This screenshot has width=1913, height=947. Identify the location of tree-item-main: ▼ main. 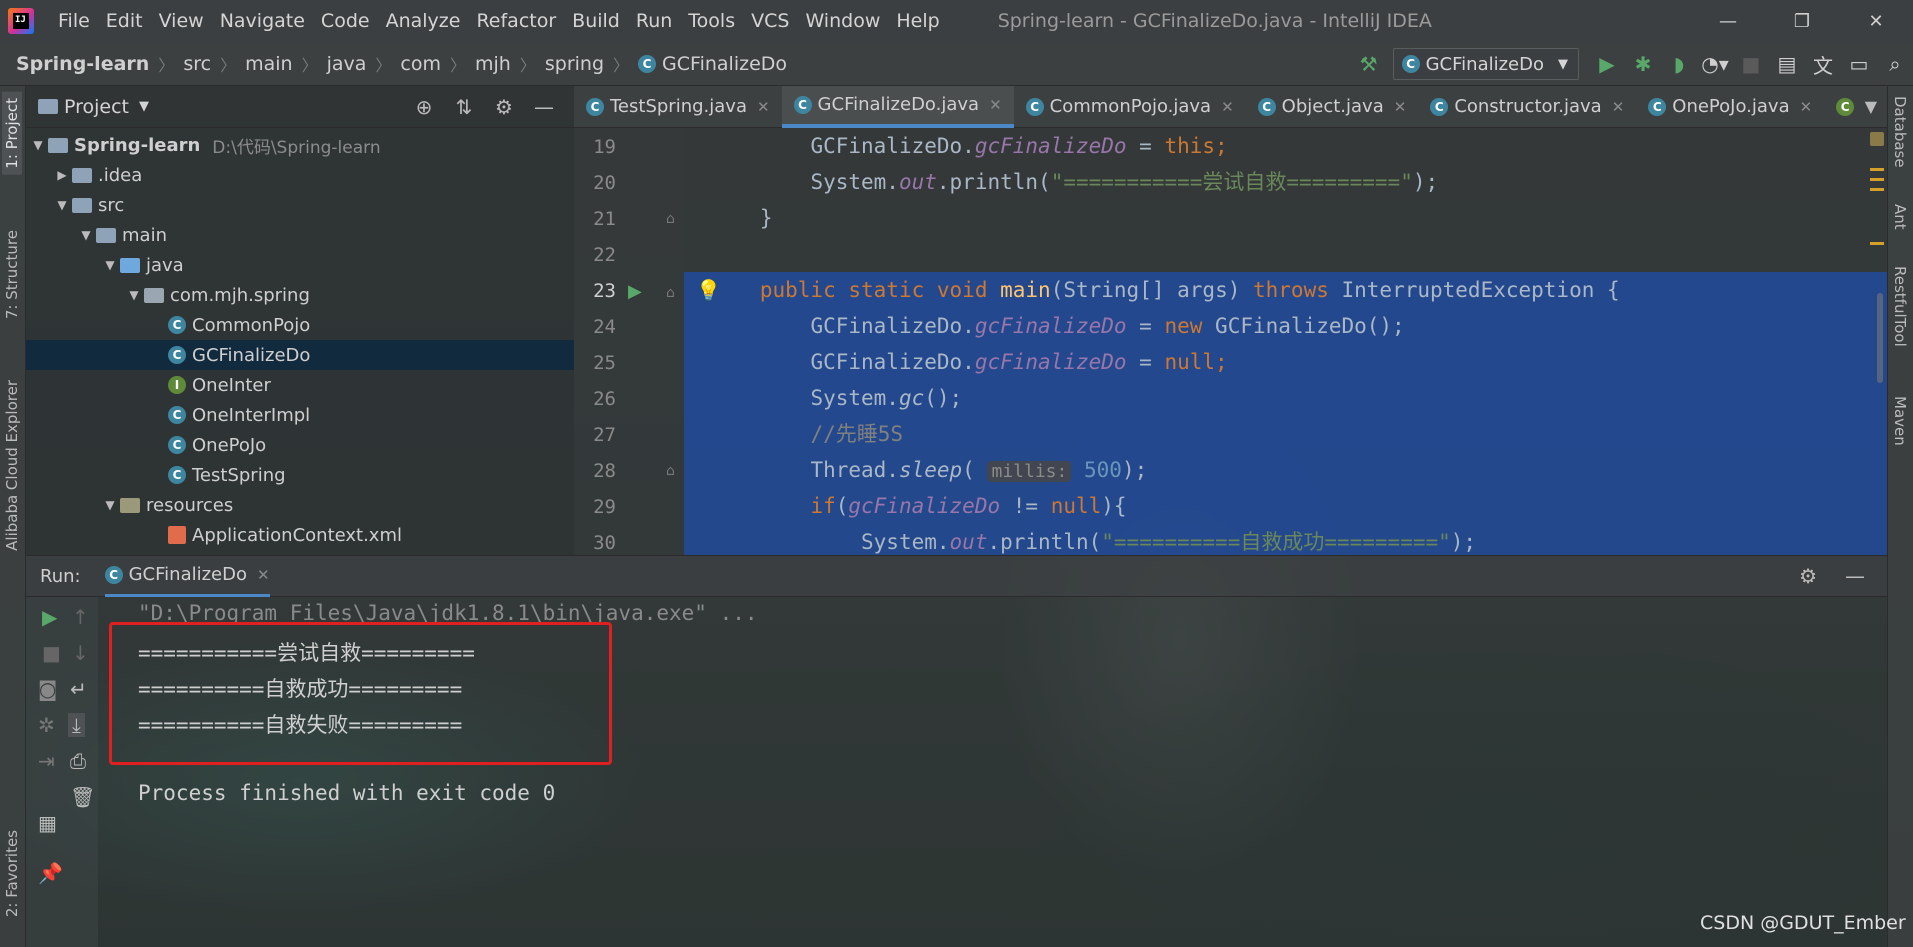
(300, 235).